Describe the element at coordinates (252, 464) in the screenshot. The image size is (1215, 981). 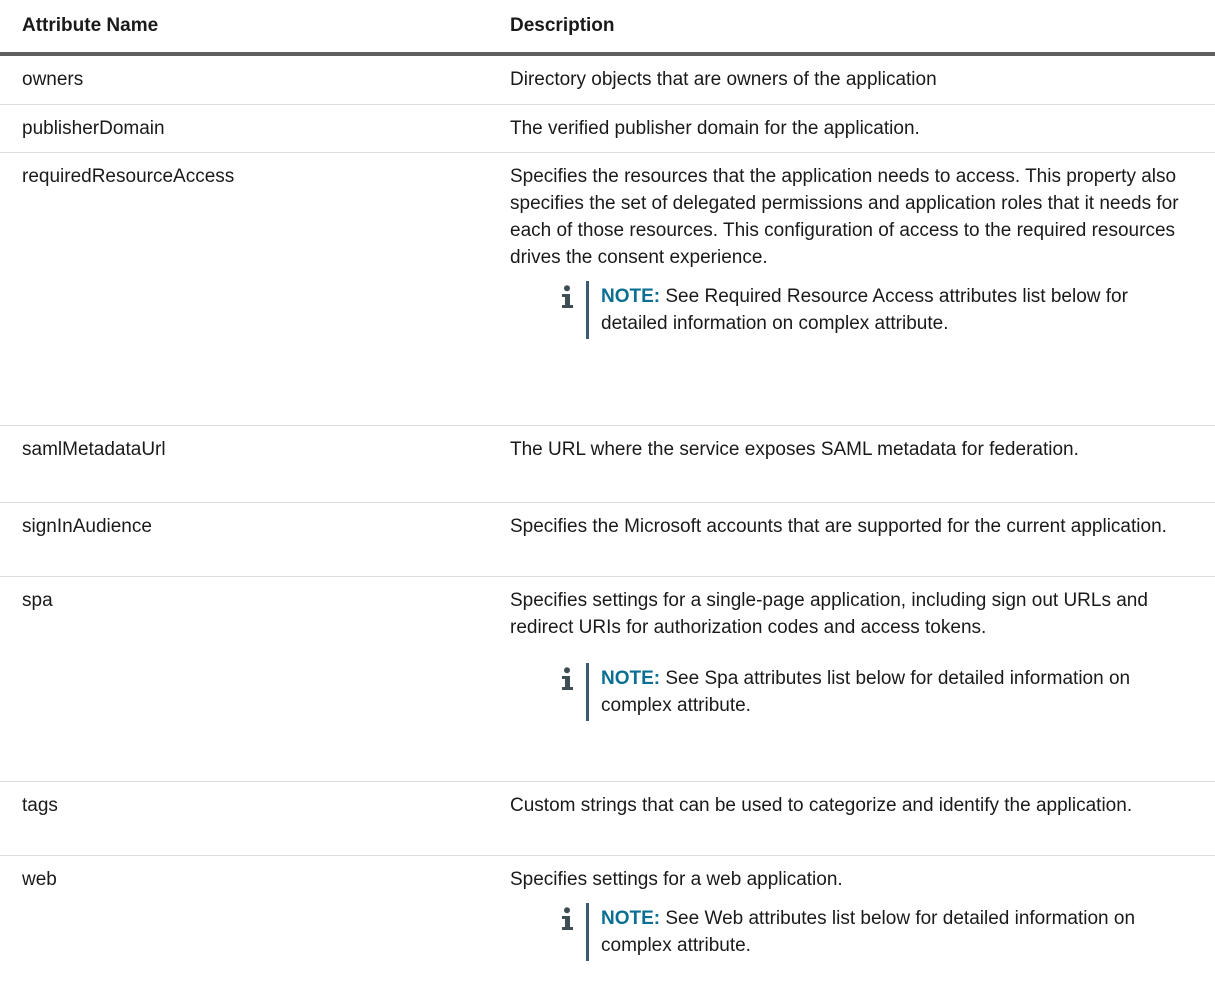
I see `attribute-name: samlMetadataUrl` at that location.